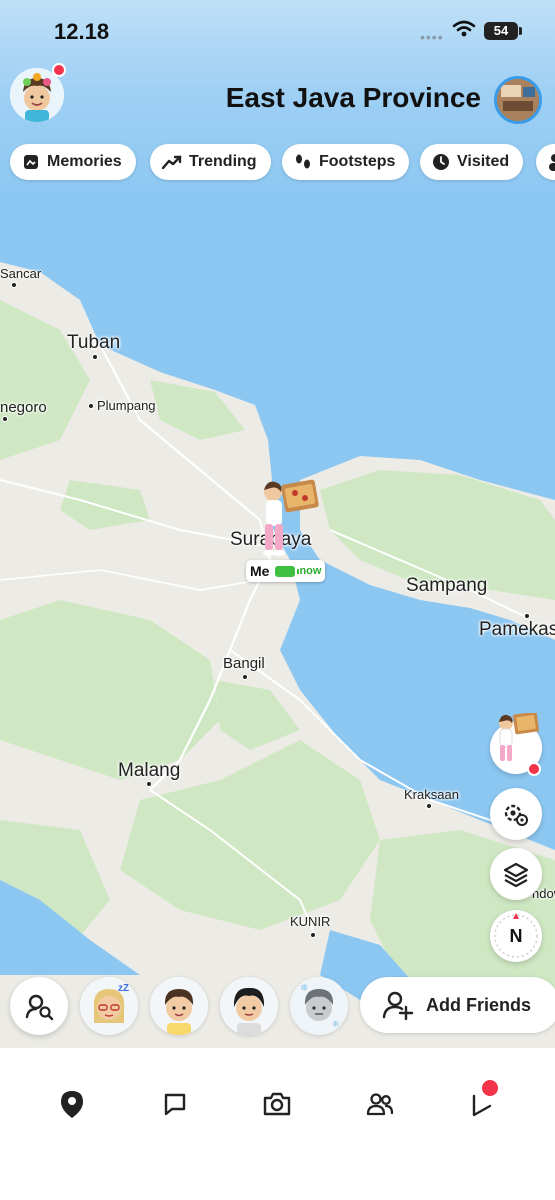 This screenshot has width=555, height=1200. Describe the element at coordinates (447, 585) in the screenshot. I see `map-label-sampang: Sampang` at that location.